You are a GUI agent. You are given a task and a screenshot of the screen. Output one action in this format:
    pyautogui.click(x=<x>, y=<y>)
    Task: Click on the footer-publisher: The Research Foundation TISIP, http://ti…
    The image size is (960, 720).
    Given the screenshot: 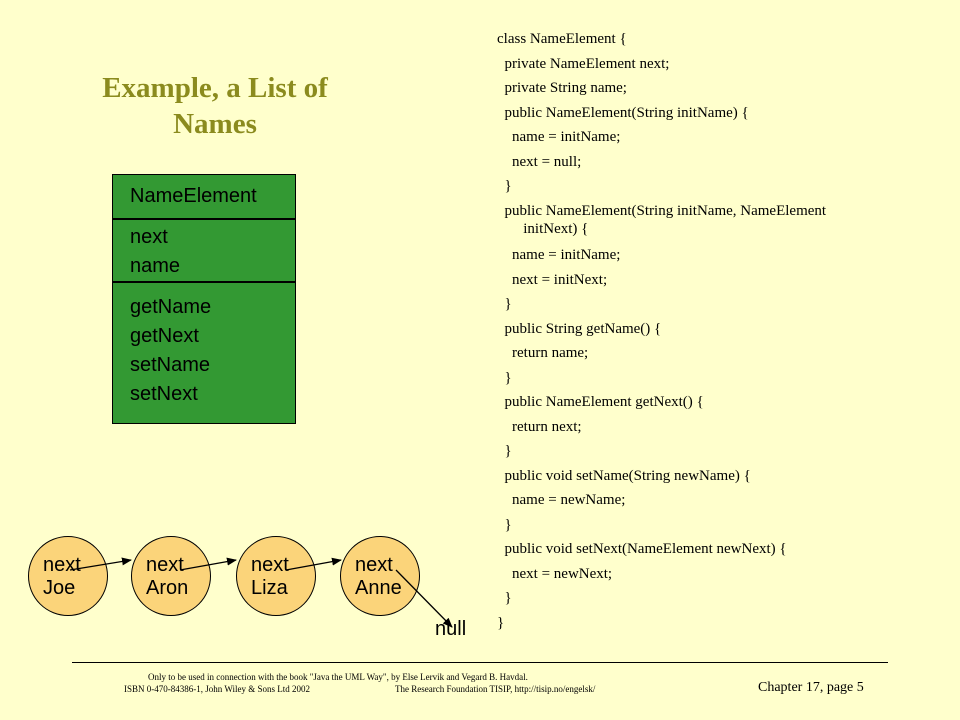 What is the action you would take?
    pyautogui.click(x=495, y=689)
    